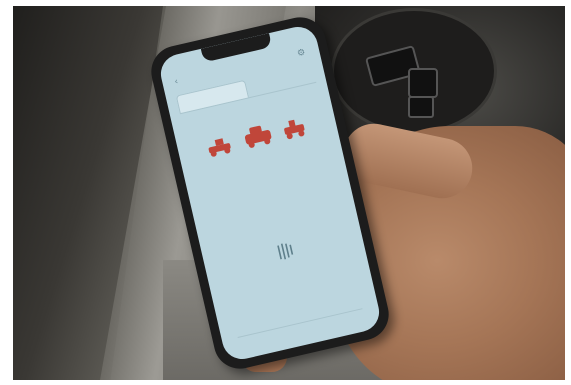 The width and height of the screenshot is (571, 385). I want to click on settings-icon: ⚙, so click(301, 54).